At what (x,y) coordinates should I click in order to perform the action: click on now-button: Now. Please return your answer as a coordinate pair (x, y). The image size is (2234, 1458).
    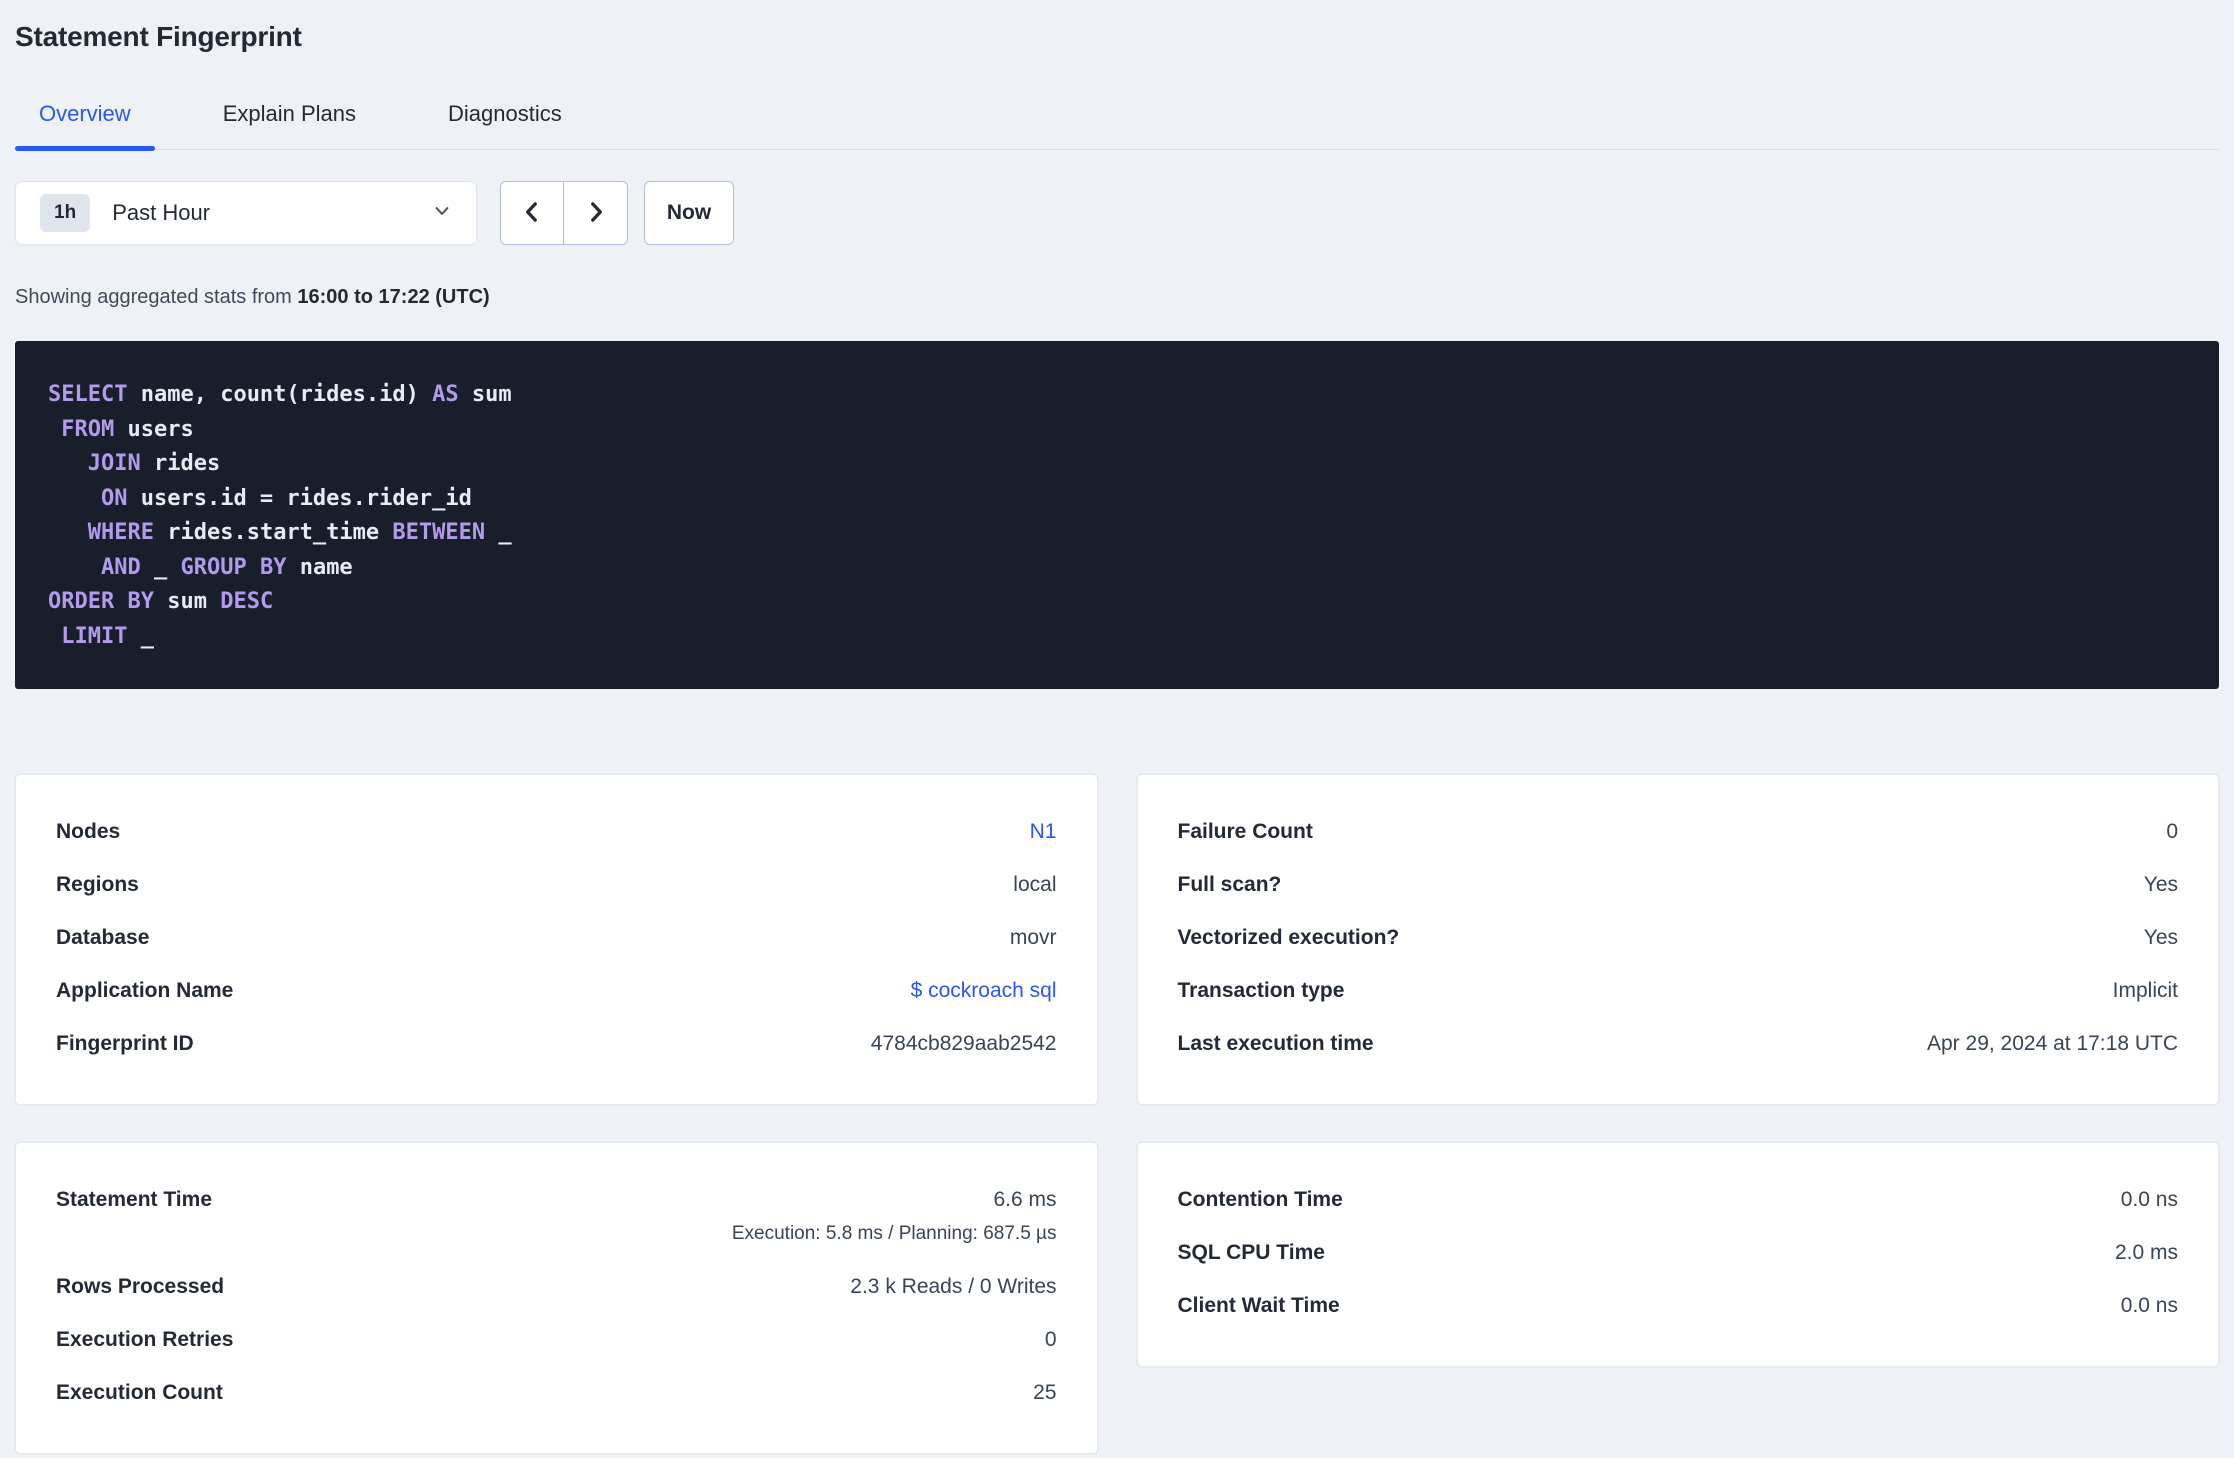
    Looking at the image, I should click on (689, 213).